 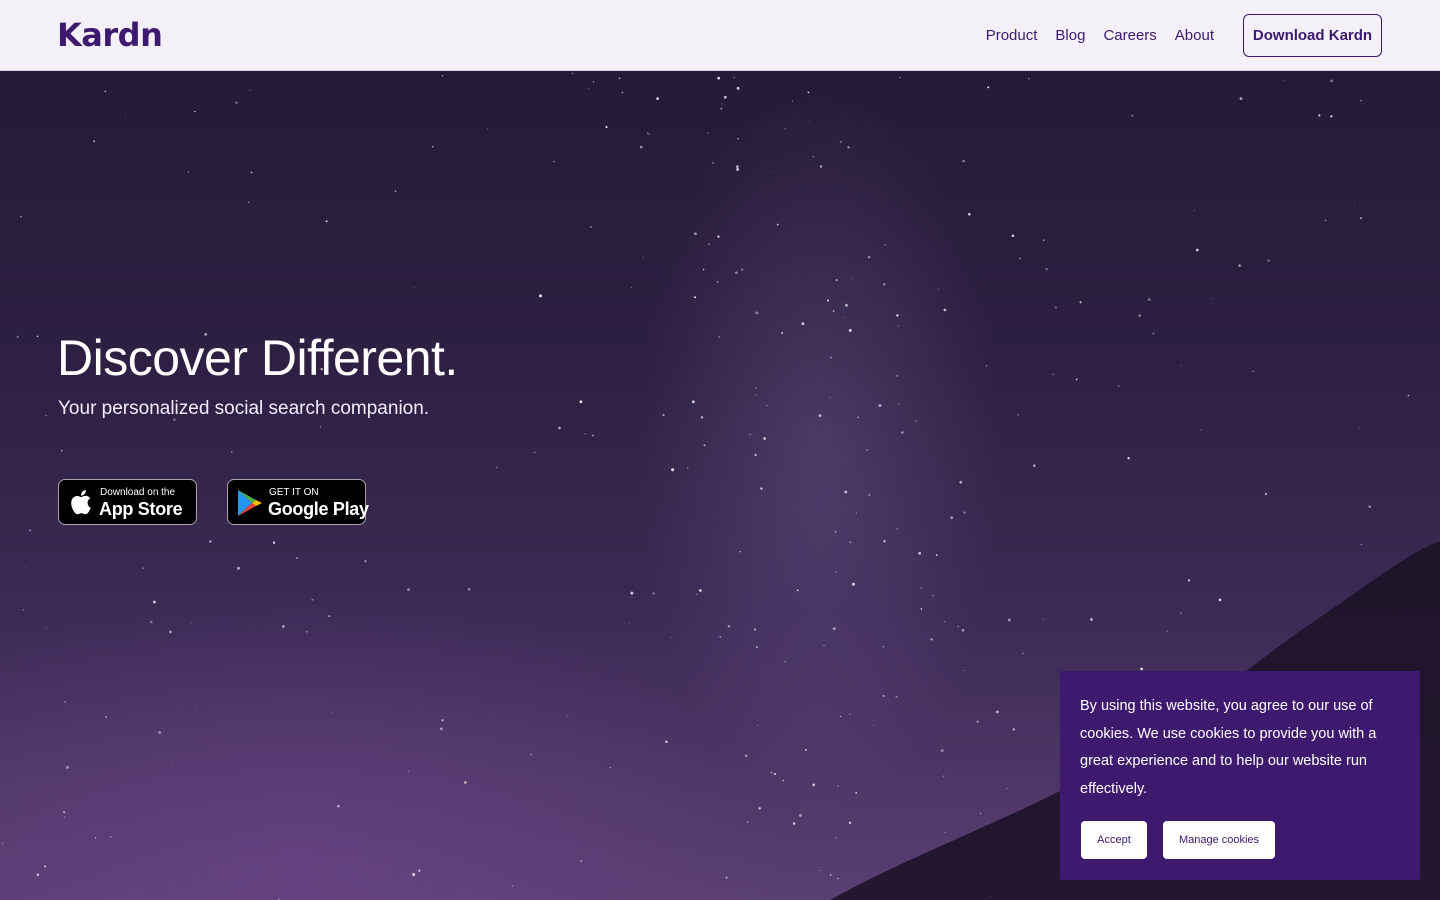 I want to click on app-store-small-text: Download on the, so click(x=138, y=492).